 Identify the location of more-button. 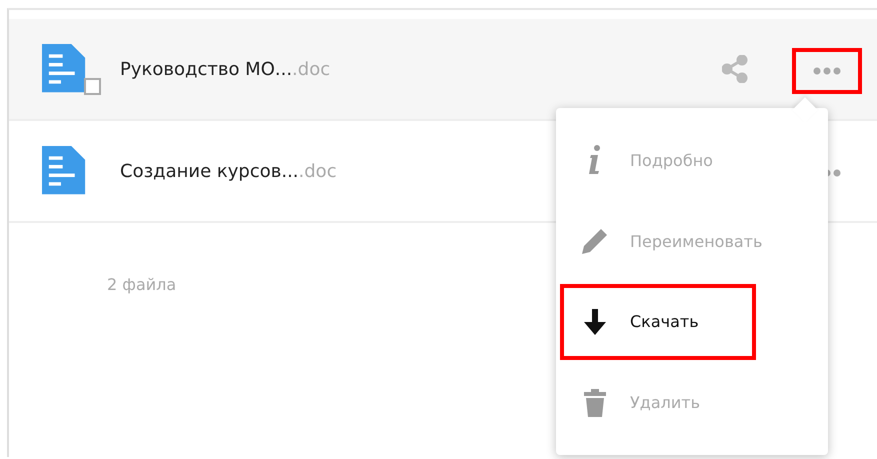
(827, 71).